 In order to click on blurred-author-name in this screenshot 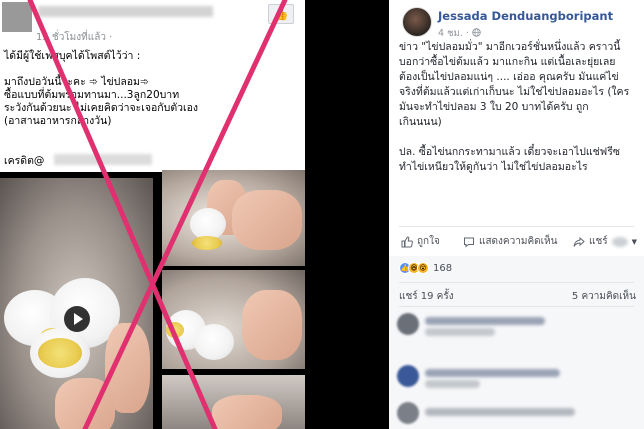, I will do `click(125, 11)`.